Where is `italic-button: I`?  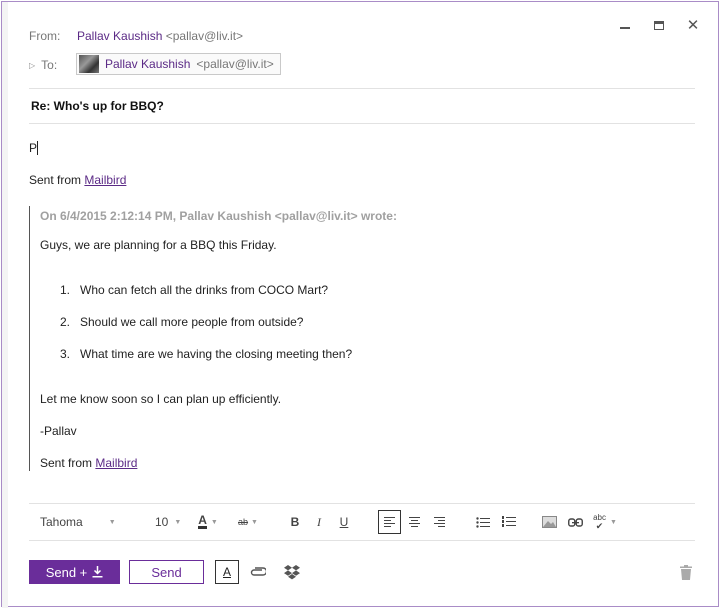
italic-button: I is located at coordinates (319, 522).